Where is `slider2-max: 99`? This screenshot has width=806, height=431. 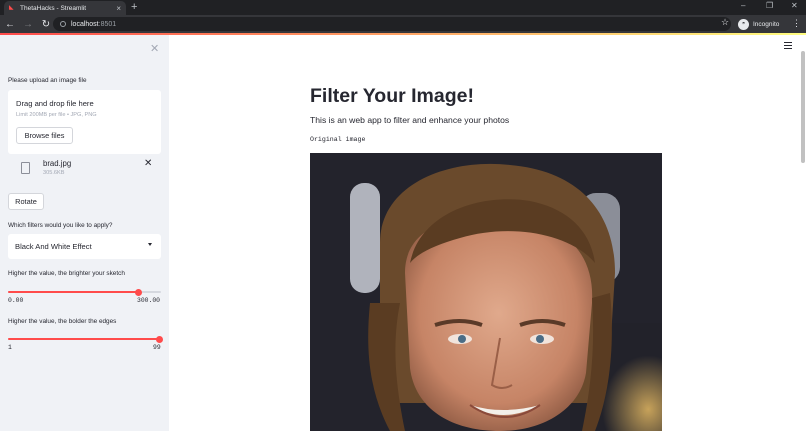
slider2-max: 99 is located at coordinates (157, 347).